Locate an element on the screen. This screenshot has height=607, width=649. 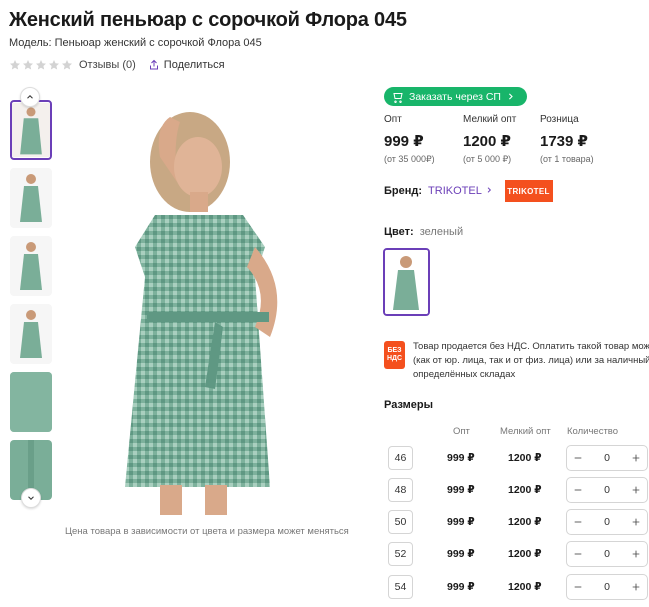
size-row: 48 999 ₽ 1200 ₽ 0 is located at coordinates (516, 490).